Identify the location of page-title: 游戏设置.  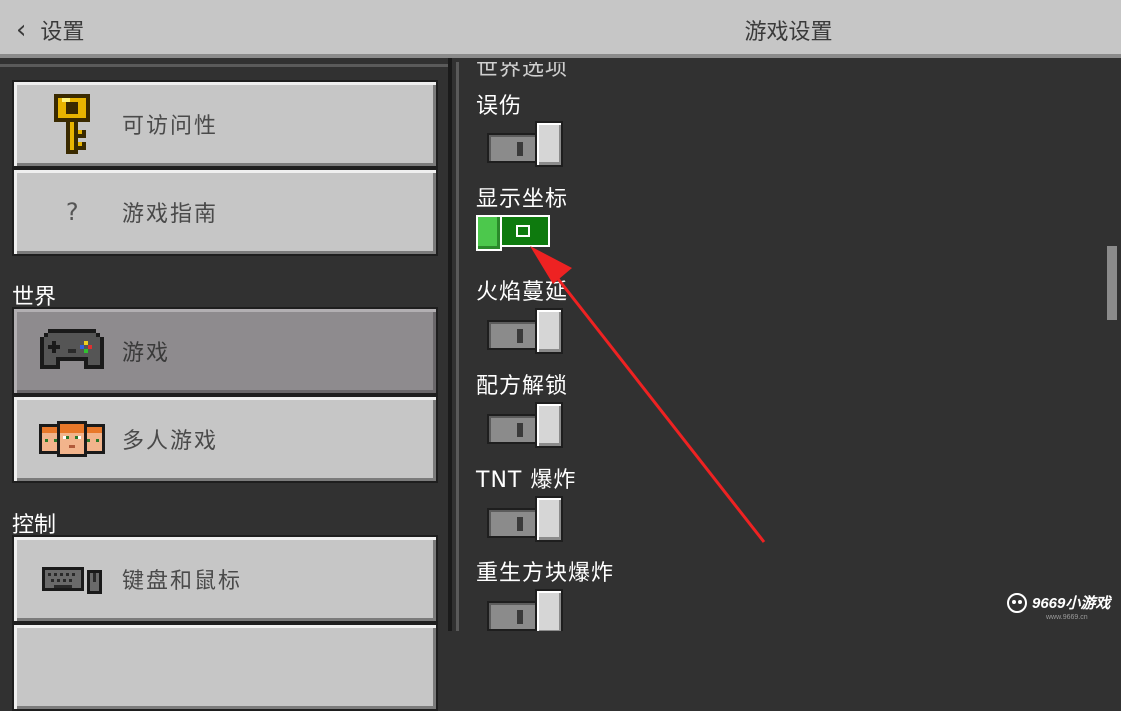
(788, 32).